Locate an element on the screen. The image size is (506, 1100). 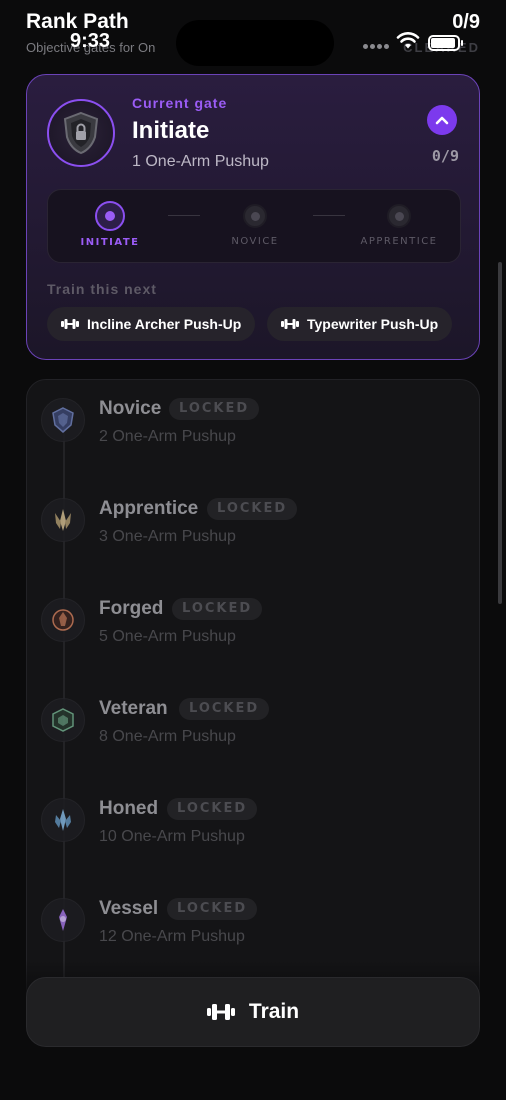
suggestion-chip-label: Typewriter Push-Up is located at coordinates (373, 324).